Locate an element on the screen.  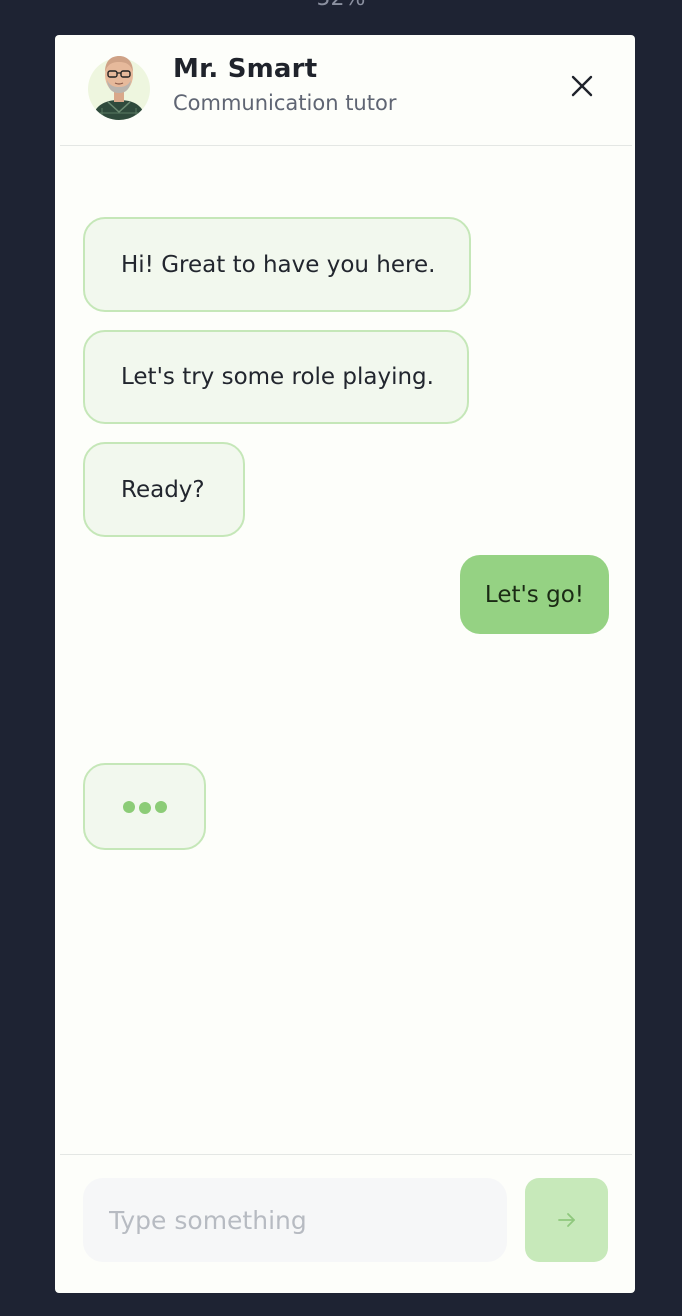
arrow-right-icon is located at coordinates (566, 1220).